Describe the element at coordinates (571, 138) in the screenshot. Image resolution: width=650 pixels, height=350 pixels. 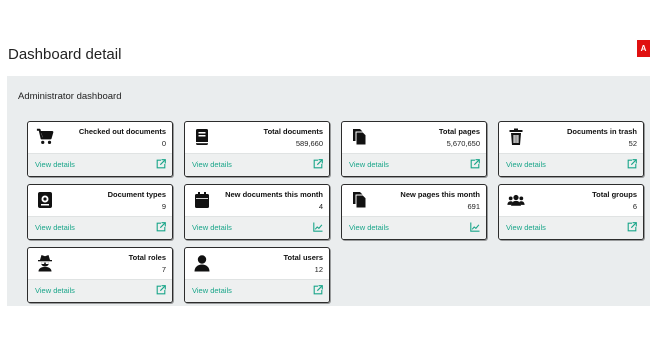
I see `card-header: Documents in trash 52` at that location.